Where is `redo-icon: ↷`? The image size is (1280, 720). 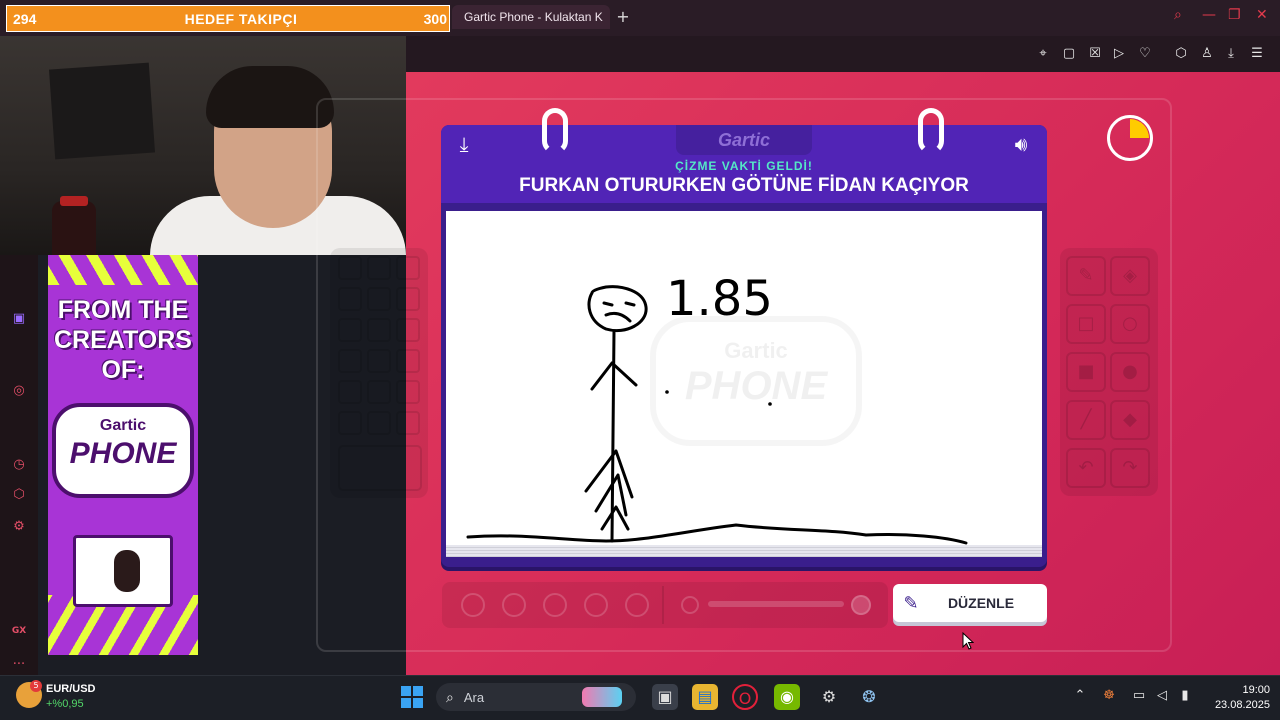
redo-icon: ↷ is located at coordinates (1130, 468).